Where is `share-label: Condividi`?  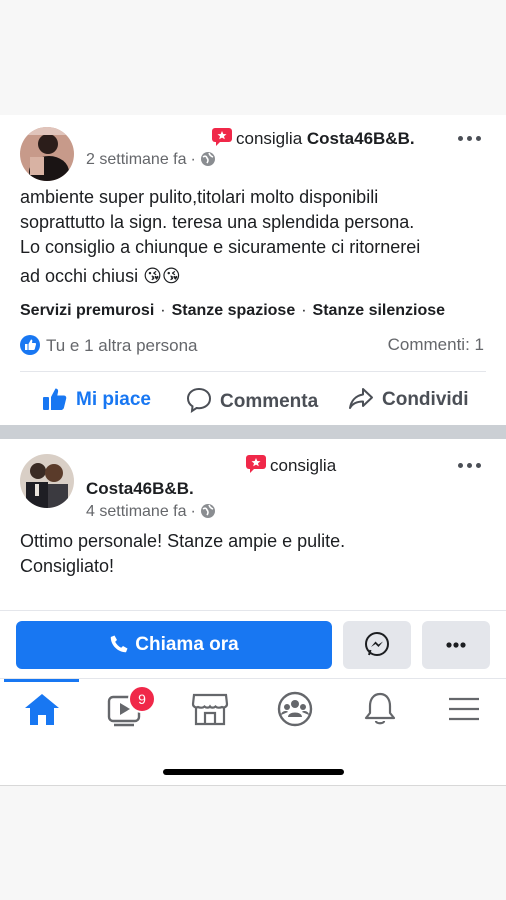
share-label: Condividi is located at coordinates (425, 399).